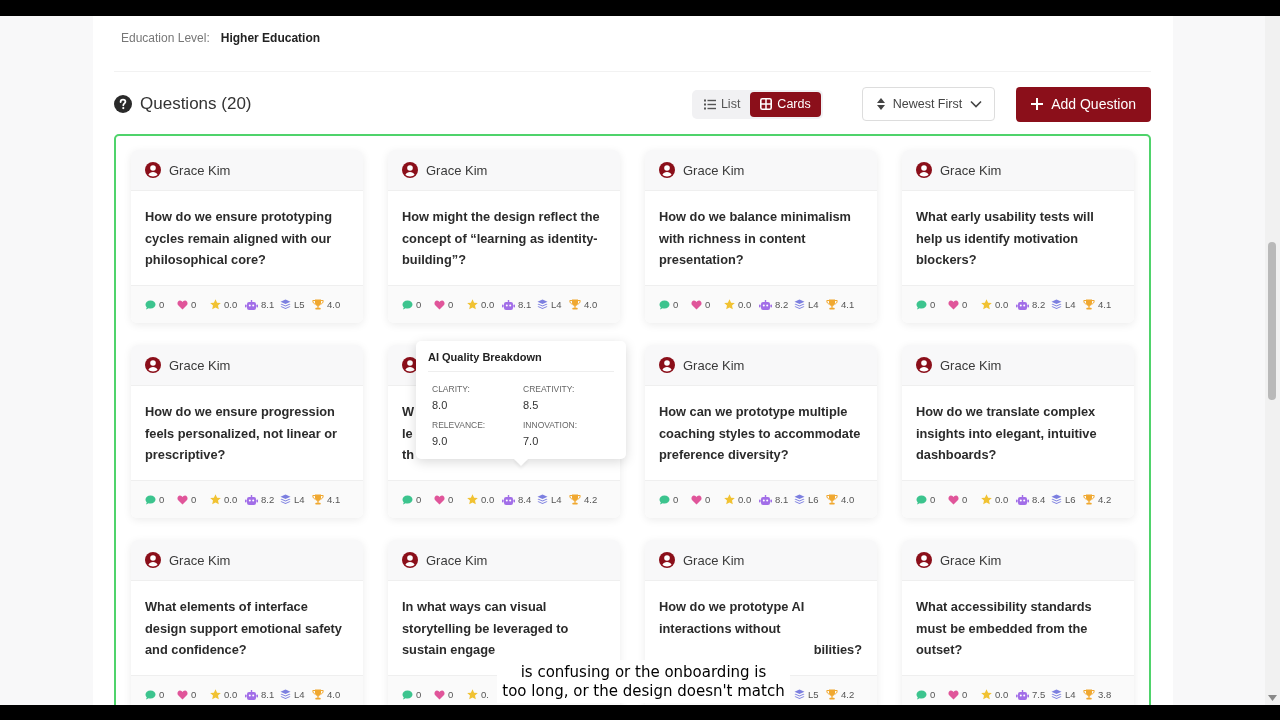  I want to click on question-card: Grace Kim How can we prototype multiple coaching styles to accommodate preference diversity? 0 0 0.0 8.1 L6 4.0, so click(761, 431).